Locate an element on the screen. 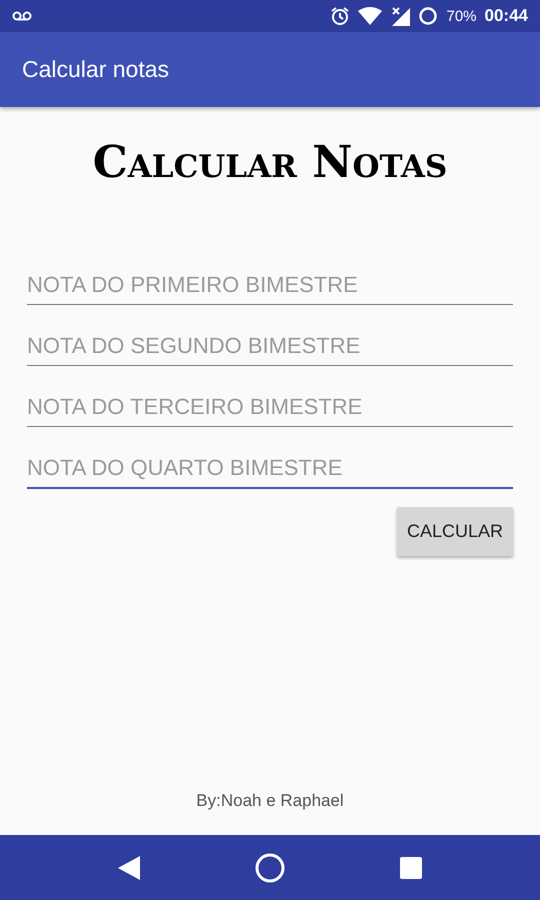  back-icon is located at coordinates (129, 868).